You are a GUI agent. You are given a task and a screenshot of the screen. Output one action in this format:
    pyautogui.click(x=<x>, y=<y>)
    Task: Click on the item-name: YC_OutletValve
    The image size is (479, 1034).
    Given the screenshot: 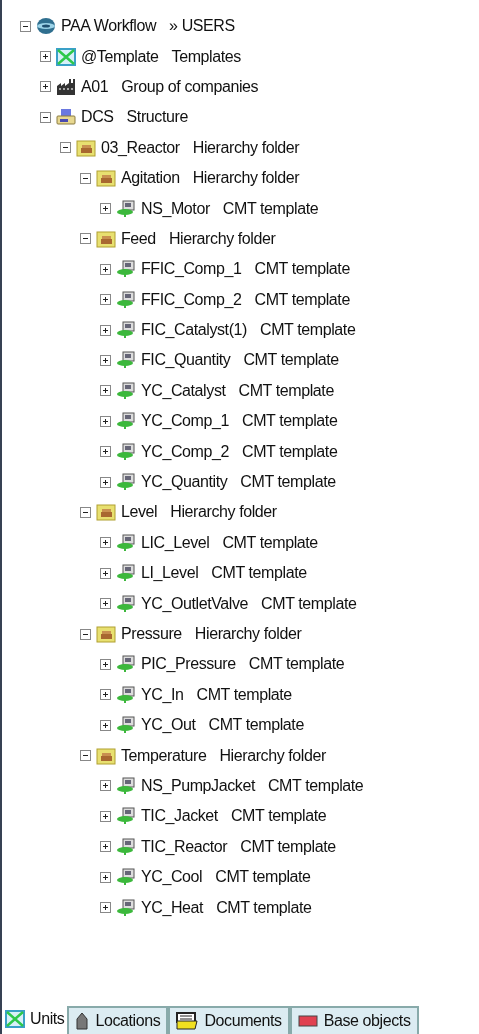 What is the action you would take?
    pyautogui.click(x=195, y=603)
    